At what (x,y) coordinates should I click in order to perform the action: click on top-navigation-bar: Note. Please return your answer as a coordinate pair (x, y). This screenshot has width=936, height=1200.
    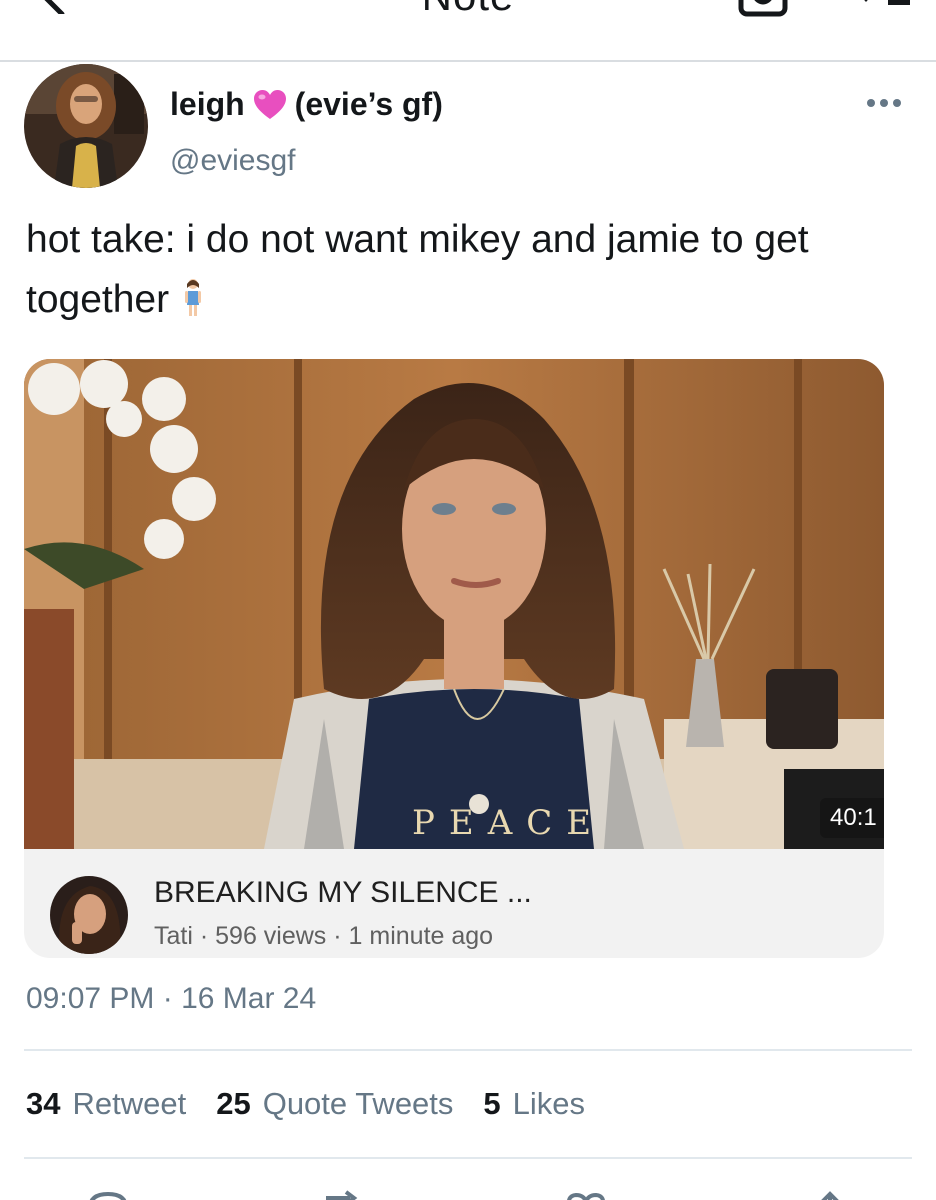
    Looking at the image, I should click on (468, 31).